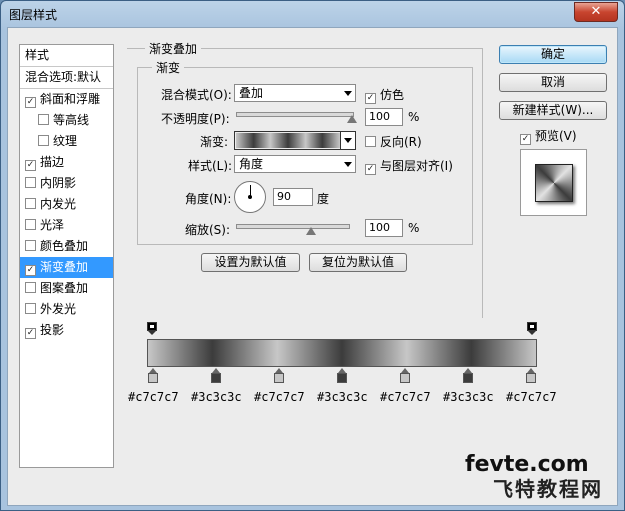 This screenshot has width=625, height=511. Describe the element at coordinates (66, 162) in the screenshot. I see `sidebar-item: ✓ 描边` at that location.